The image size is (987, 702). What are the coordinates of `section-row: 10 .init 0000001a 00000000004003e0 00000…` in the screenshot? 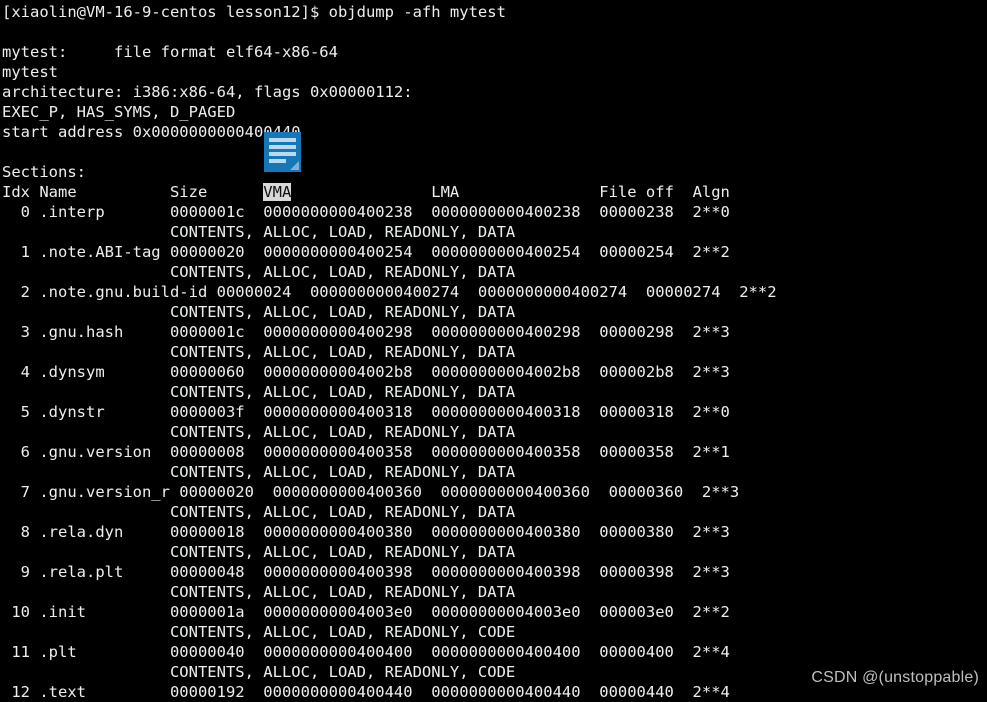 It's located at (366, 612).